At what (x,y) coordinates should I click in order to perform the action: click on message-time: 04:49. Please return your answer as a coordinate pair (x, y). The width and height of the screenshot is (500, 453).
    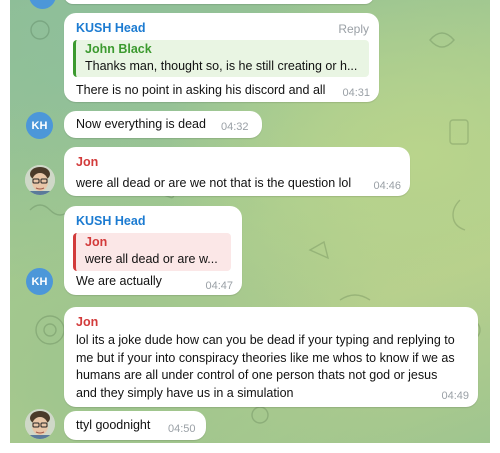
    Looking at the image, I should click on (455, 396).